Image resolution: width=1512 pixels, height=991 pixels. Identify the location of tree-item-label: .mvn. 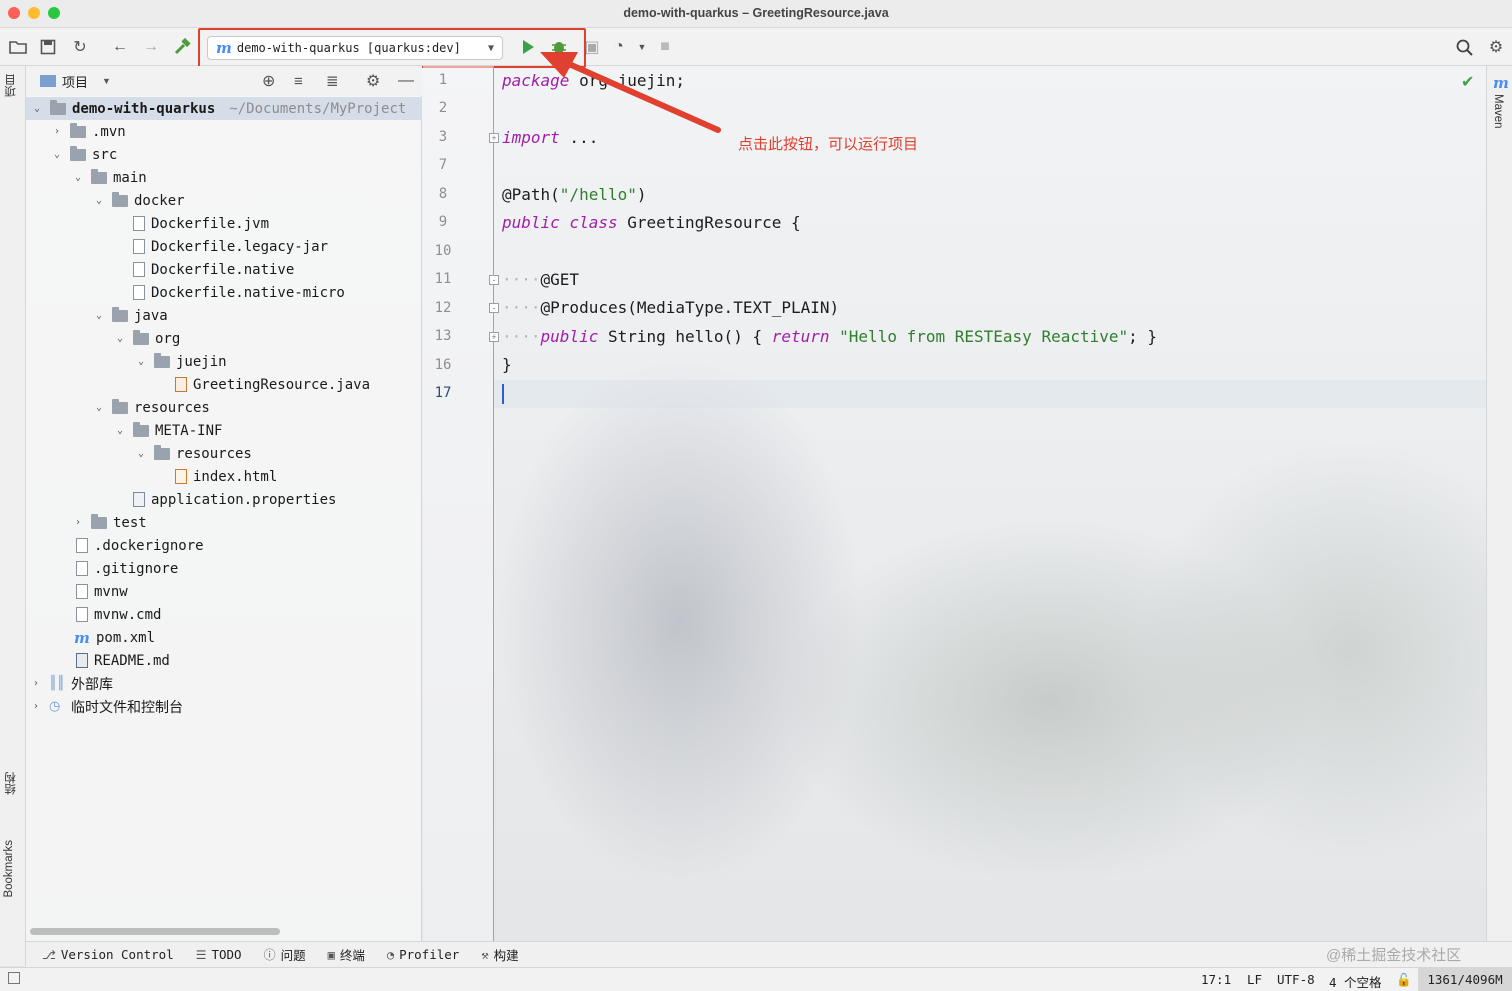
(109, 131).